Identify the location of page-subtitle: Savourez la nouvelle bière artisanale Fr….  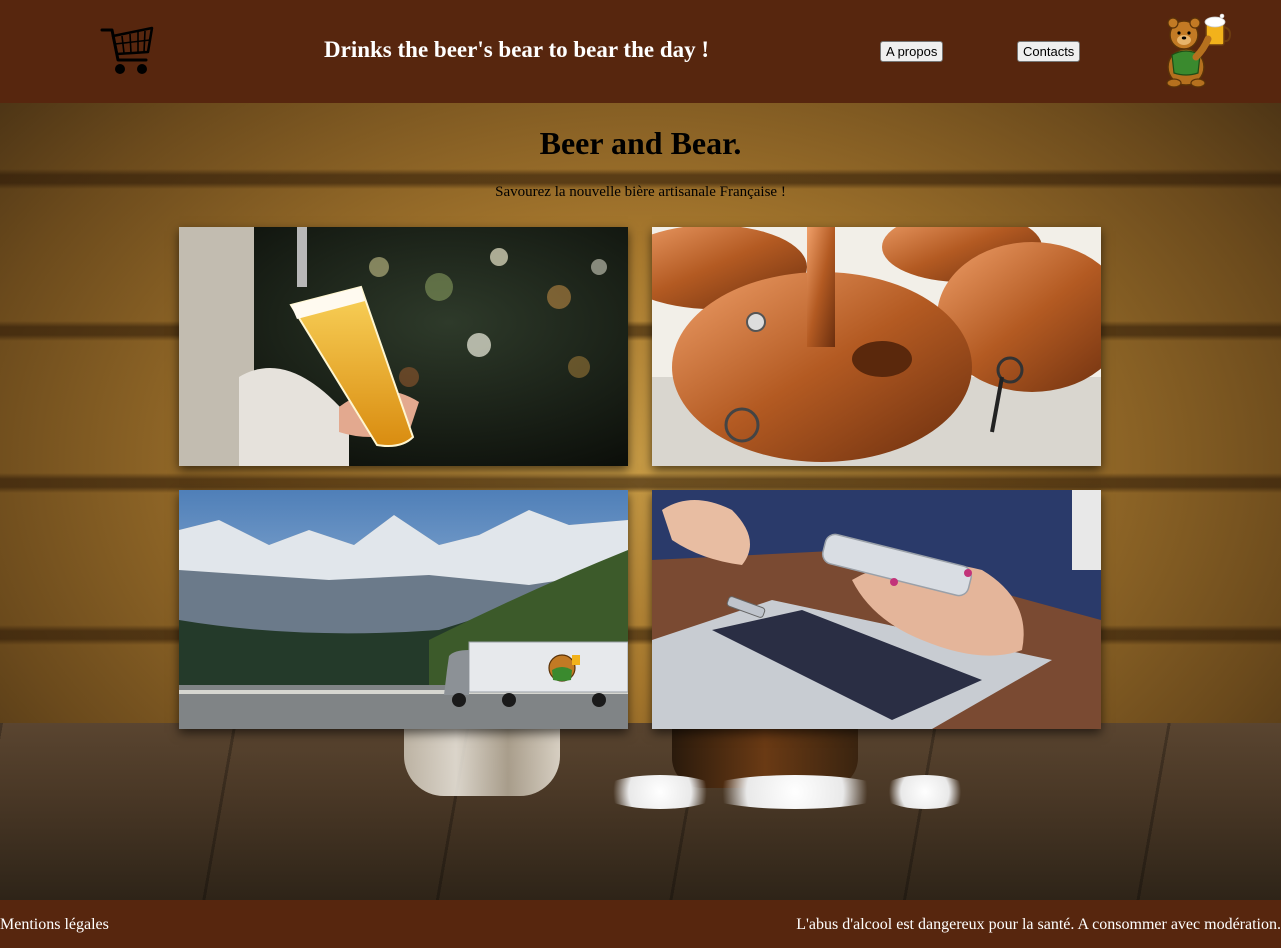
(640, 192).